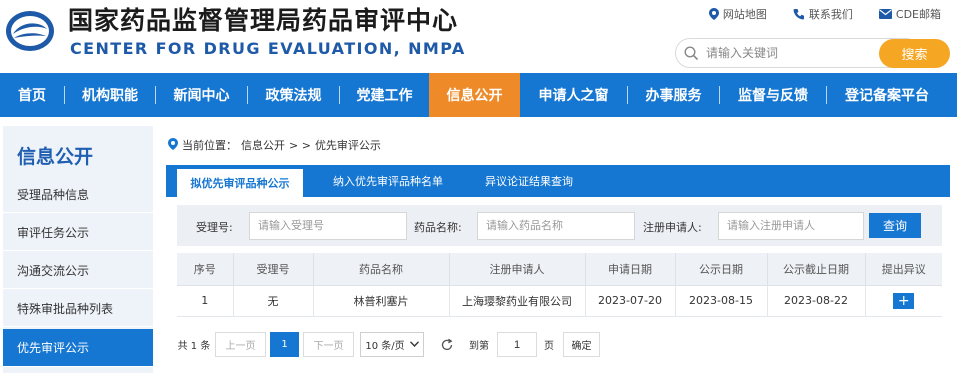 This screenshot has height=373, width=957. I want to click on tab-included-priority-list: 纳入优先审评品种名单, so click(388, 181).